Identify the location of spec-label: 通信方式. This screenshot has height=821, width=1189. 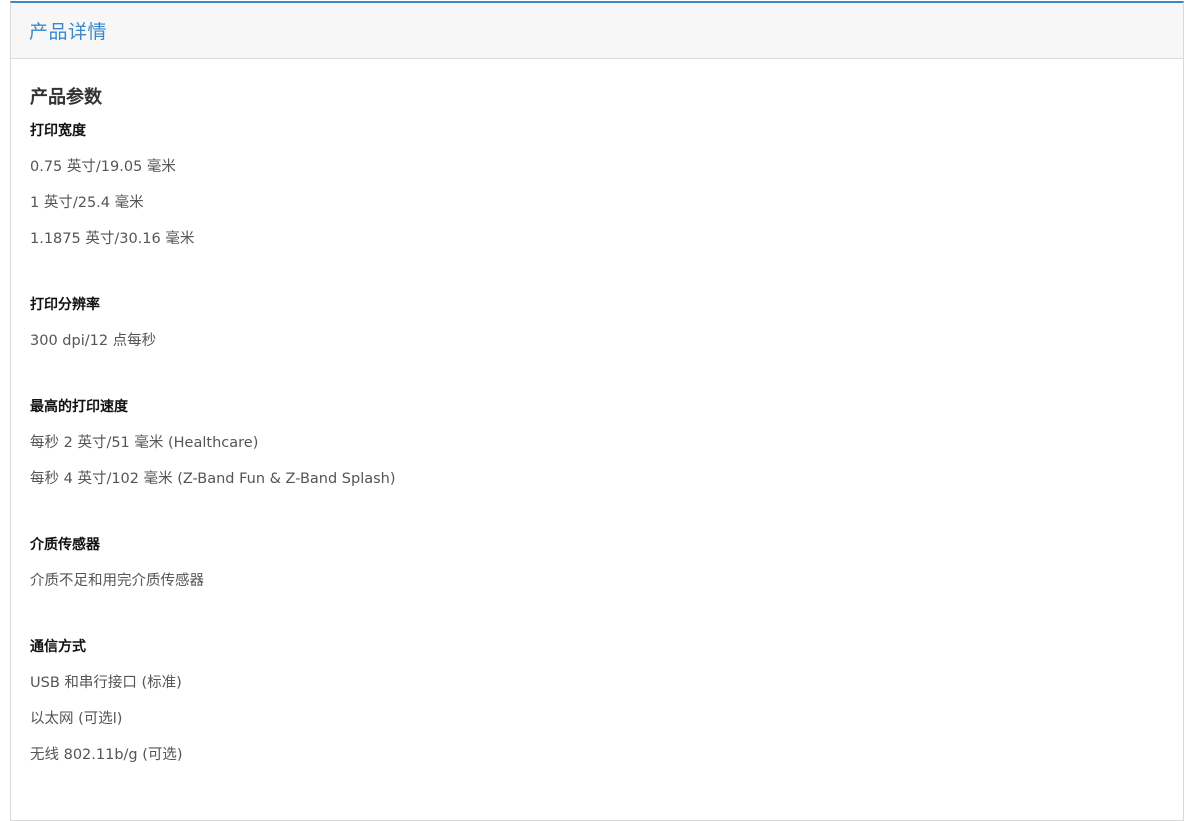
(58, 647).